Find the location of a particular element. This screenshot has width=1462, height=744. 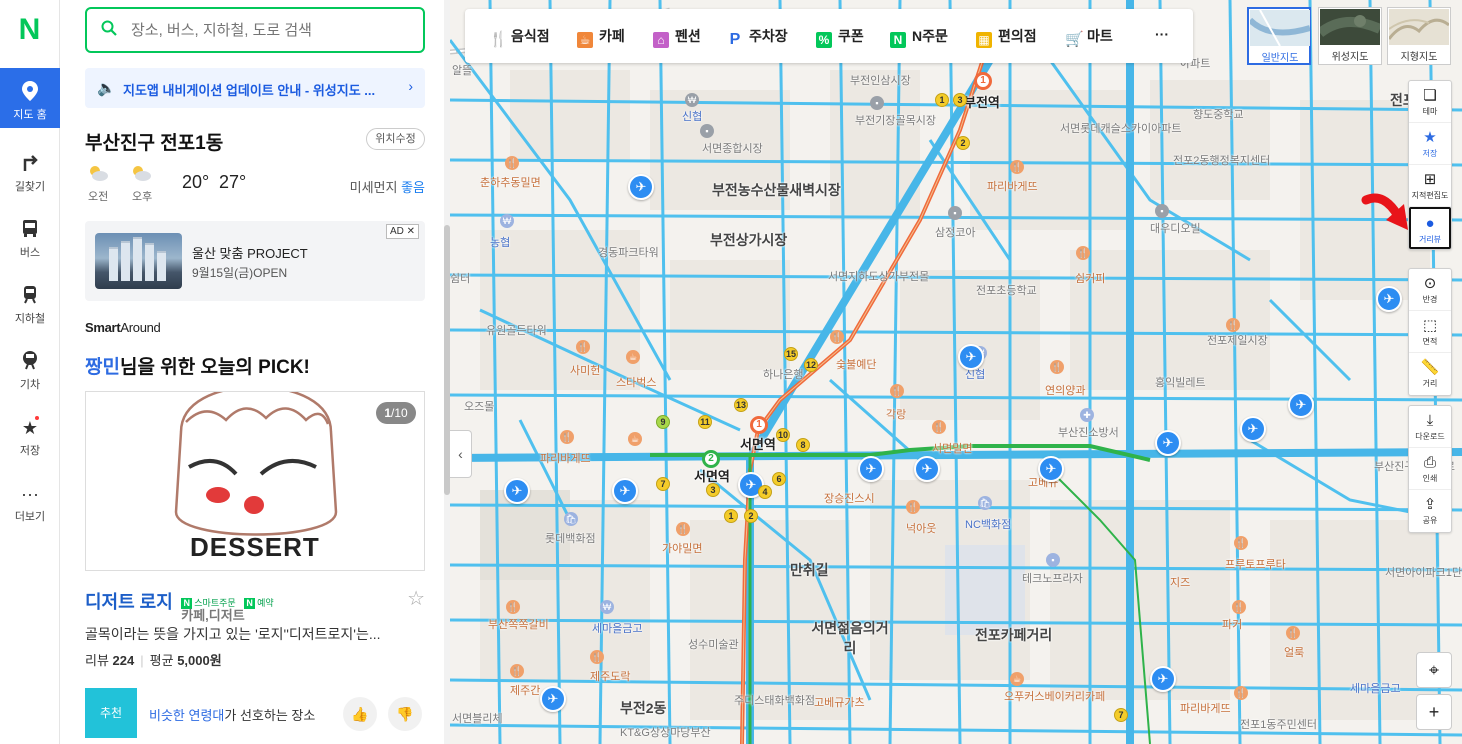

collapse-panel-button: ‹ is located at coordinates (461, 454).